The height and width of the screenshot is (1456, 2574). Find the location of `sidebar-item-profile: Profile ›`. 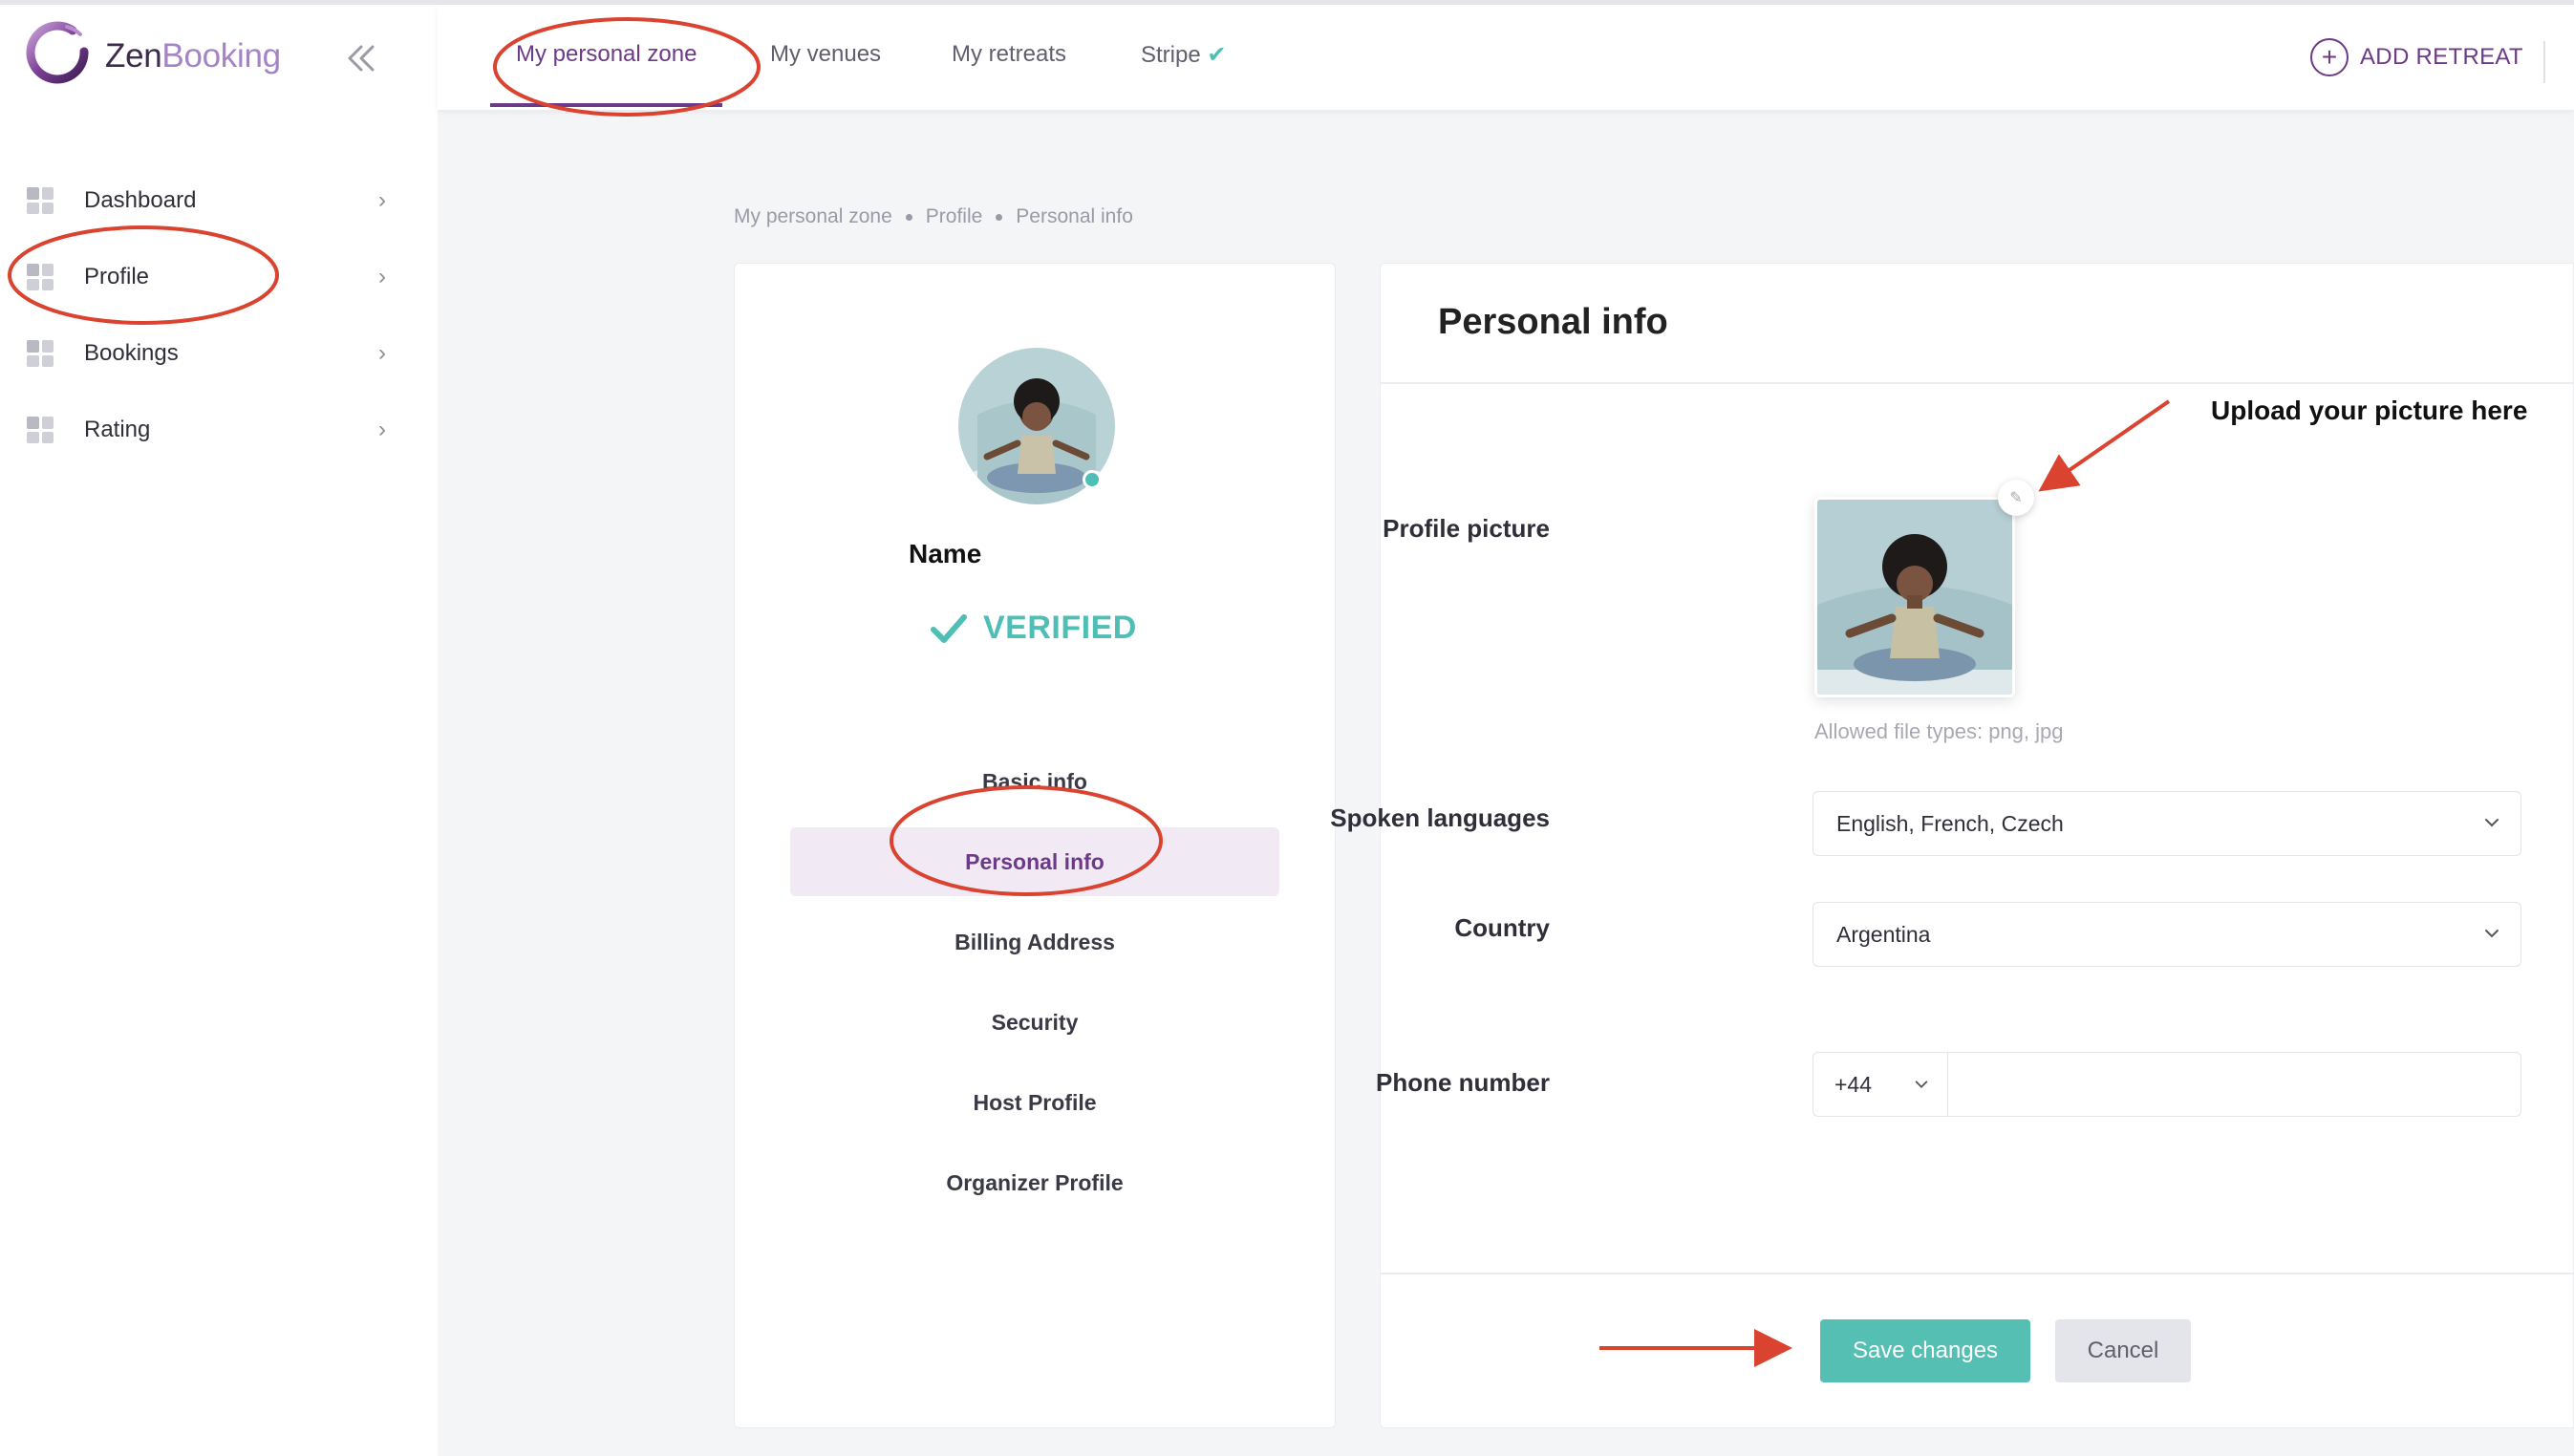

sidebar-item-profile: Profile › is located at coordinates (219, 277).